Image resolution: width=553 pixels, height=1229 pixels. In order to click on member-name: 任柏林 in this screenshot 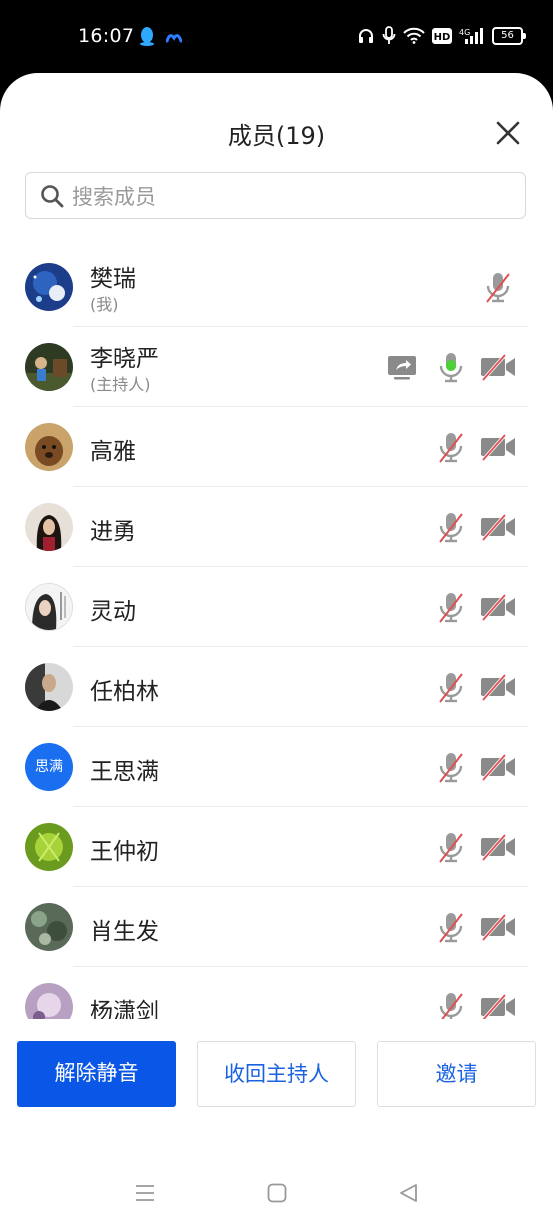, I will do `click(124, 692)`.